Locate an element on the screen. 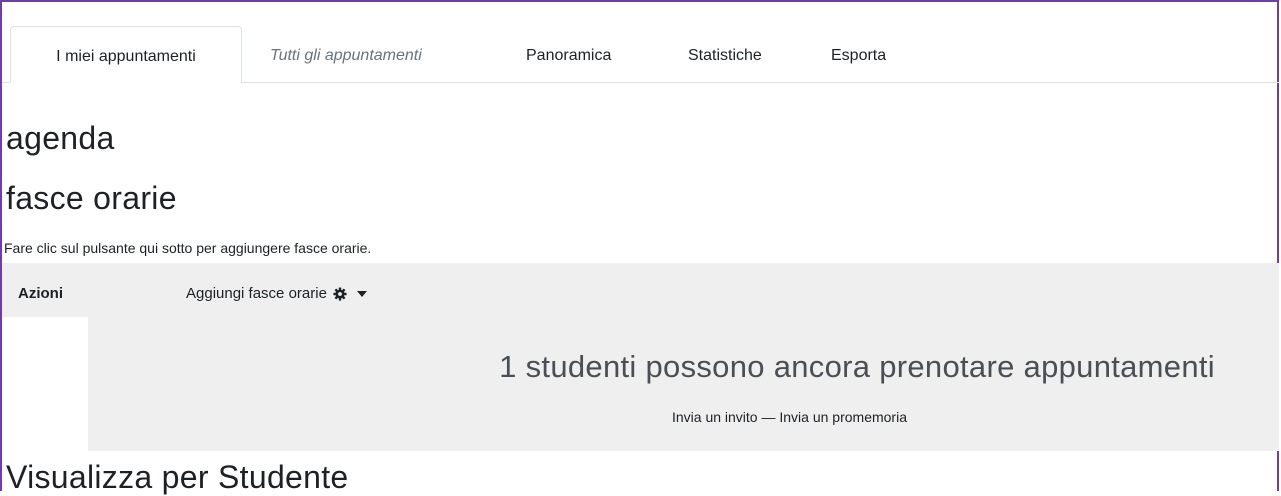  tab-overview: Panoramica is located at coordinates (568, 54).